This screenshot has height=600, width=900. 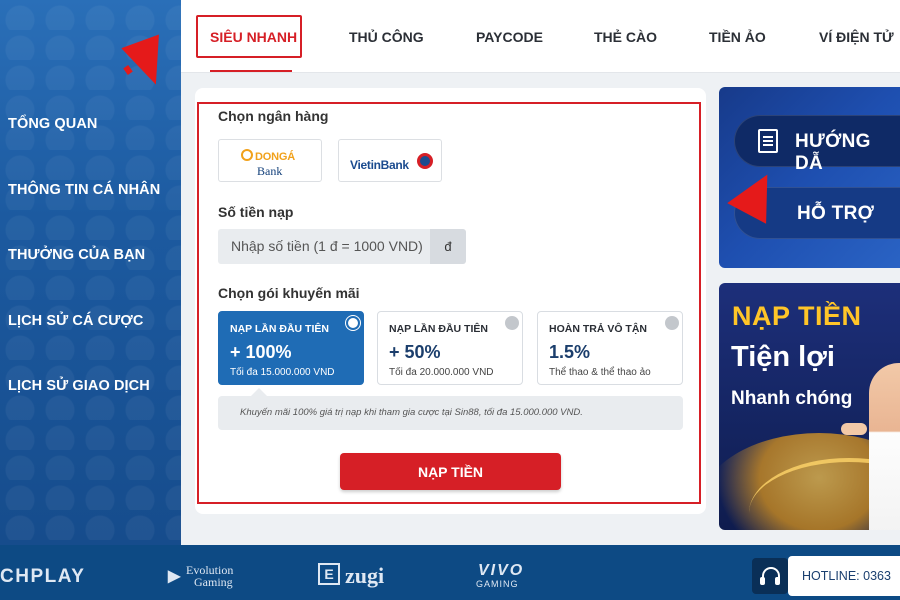 I want to click on promo-title: HOÀN TRẢ VÔ TẬN, so click(x=598, y=329).